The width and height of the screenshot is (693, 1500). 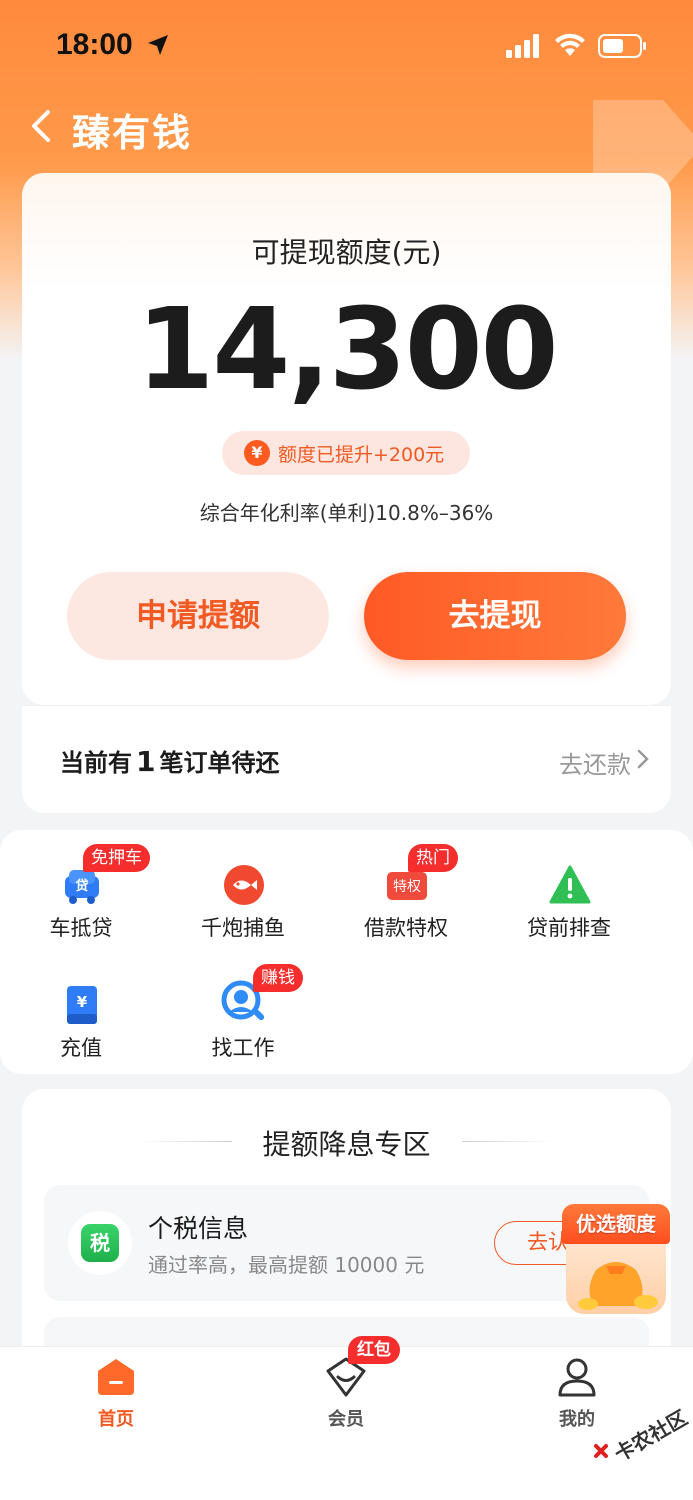 I want to click on pending-count: 1, so click(x=146, y=761).